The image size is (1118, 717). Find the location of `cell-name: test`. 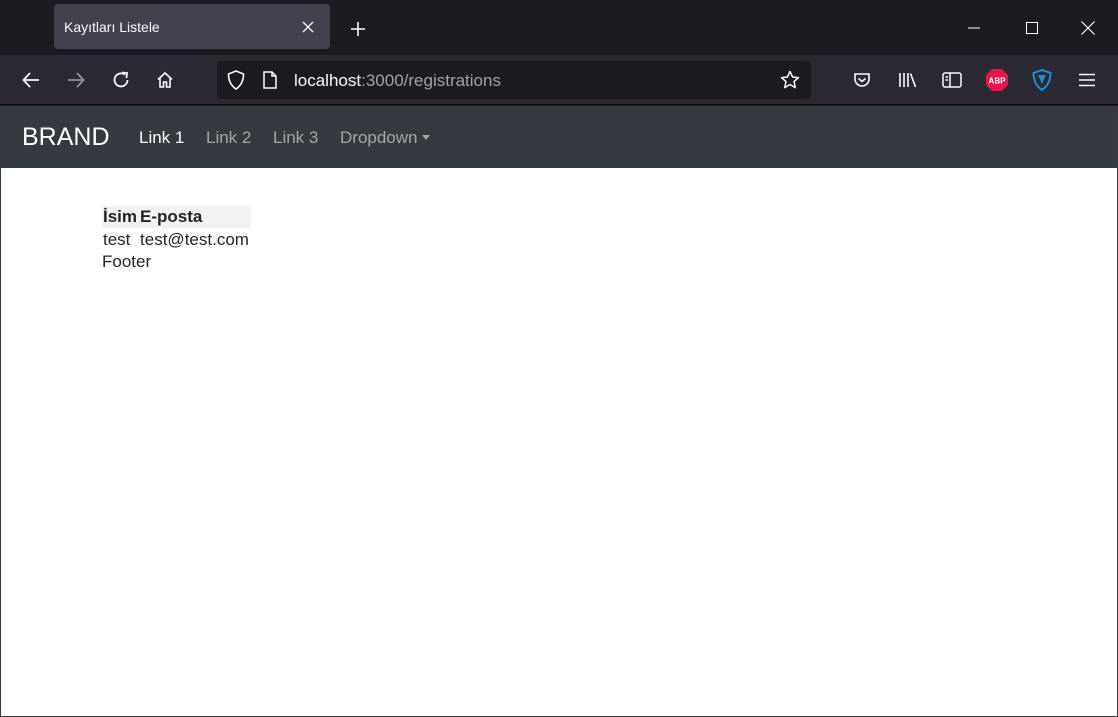

cell-name: test is located at coordinates (117, 239).